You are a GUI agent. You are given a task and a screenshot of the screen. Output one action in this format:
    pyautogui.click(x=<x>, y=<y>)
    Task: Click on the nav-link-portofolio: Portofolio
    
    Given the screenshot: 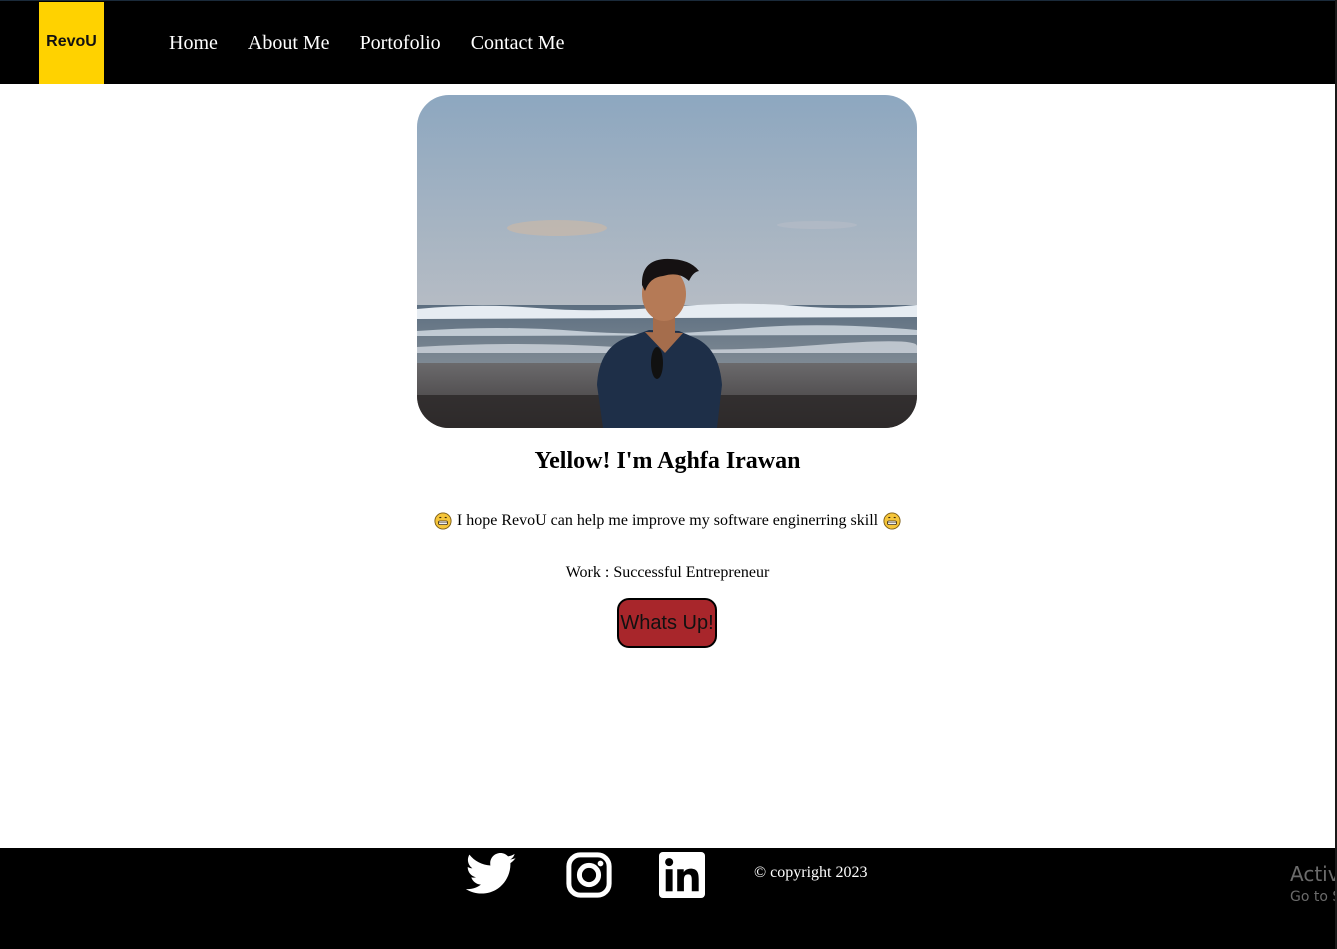 What is the action you would take?
    pyautogui.click(x=400, y=43)
    